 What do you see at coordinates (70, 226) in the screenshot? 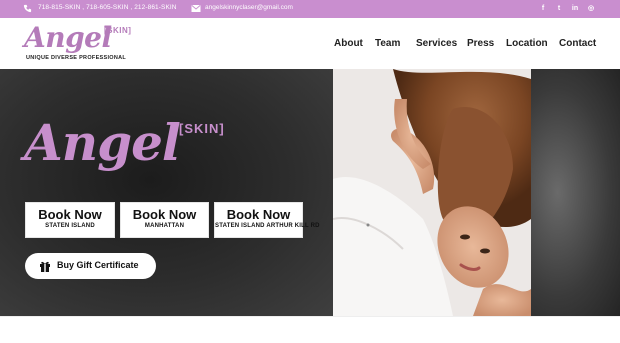
I see `book-location-label: STATEN ISLAND` at bounding box center [70, 226].